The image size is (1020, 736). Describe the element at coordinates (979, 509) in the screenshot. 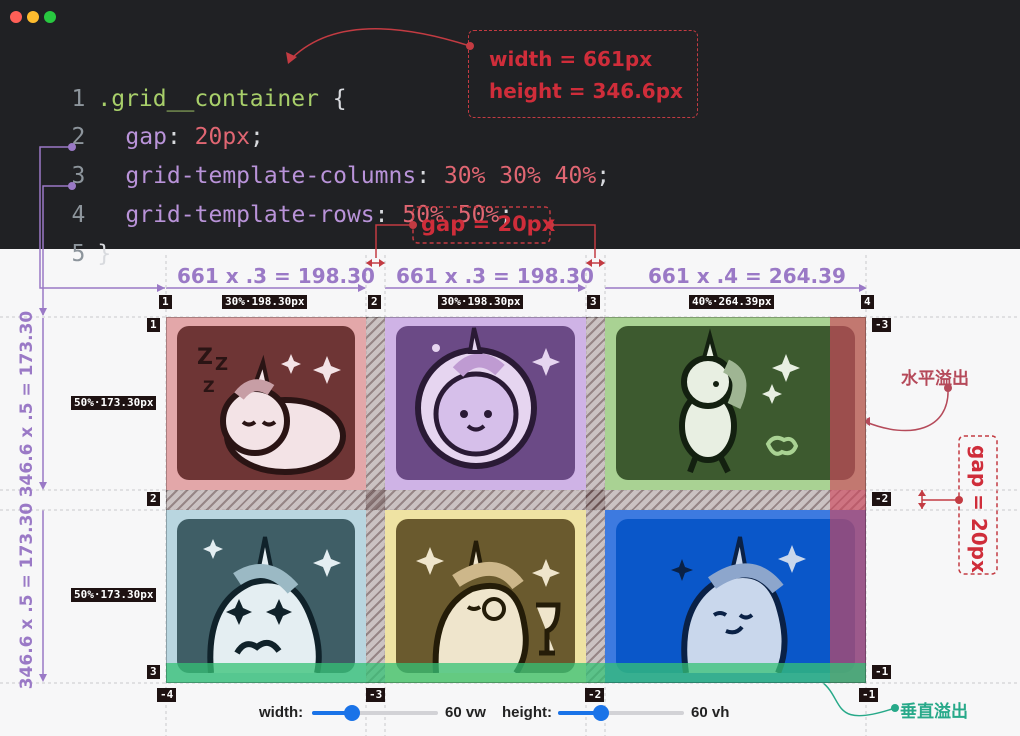

I see `gap-annotation-right: gap = 20px` at that location.